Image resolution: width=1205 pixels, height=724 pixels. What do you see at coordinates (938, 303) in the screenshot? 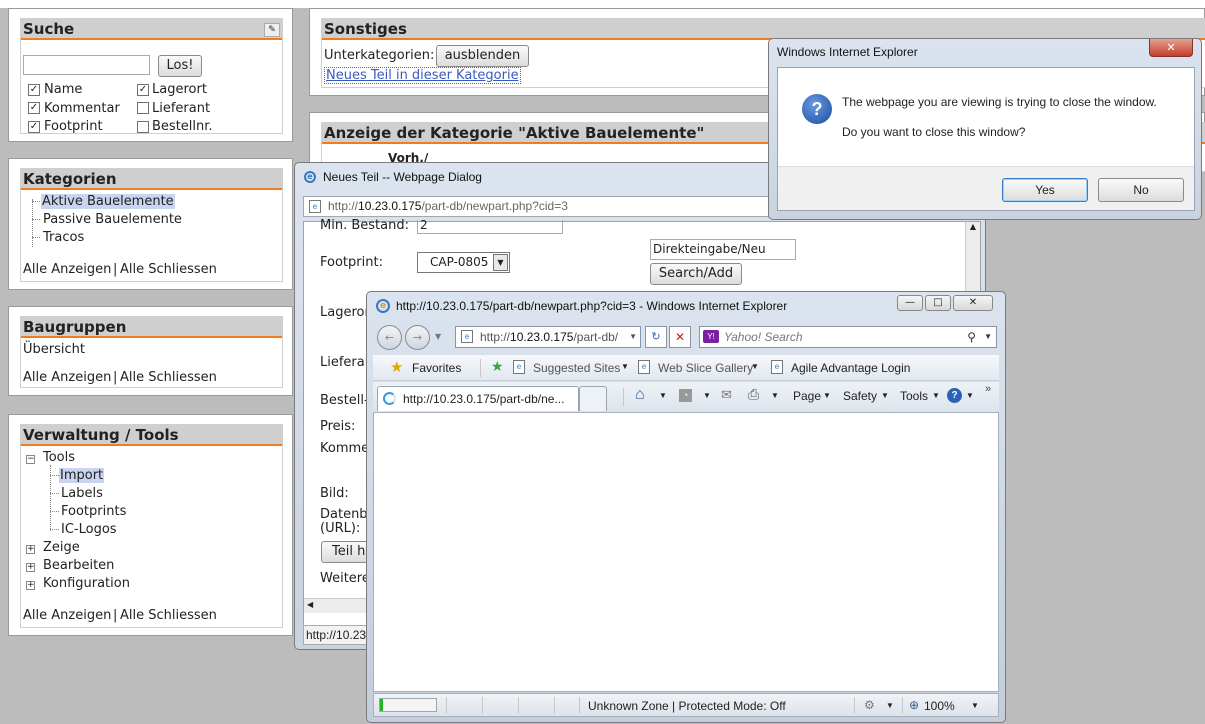
I see `ie-maximize-button: □` at bounding box center [938, 303].